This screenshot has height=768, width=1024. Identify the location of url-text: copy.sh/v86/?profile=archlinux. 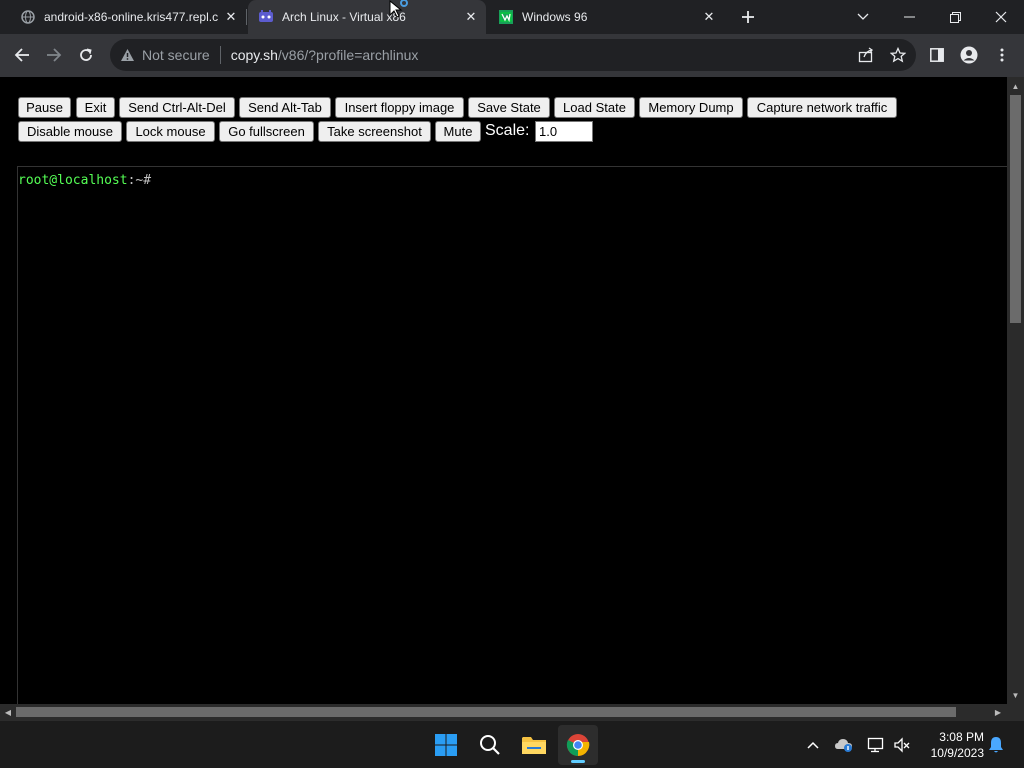
(325, 55).